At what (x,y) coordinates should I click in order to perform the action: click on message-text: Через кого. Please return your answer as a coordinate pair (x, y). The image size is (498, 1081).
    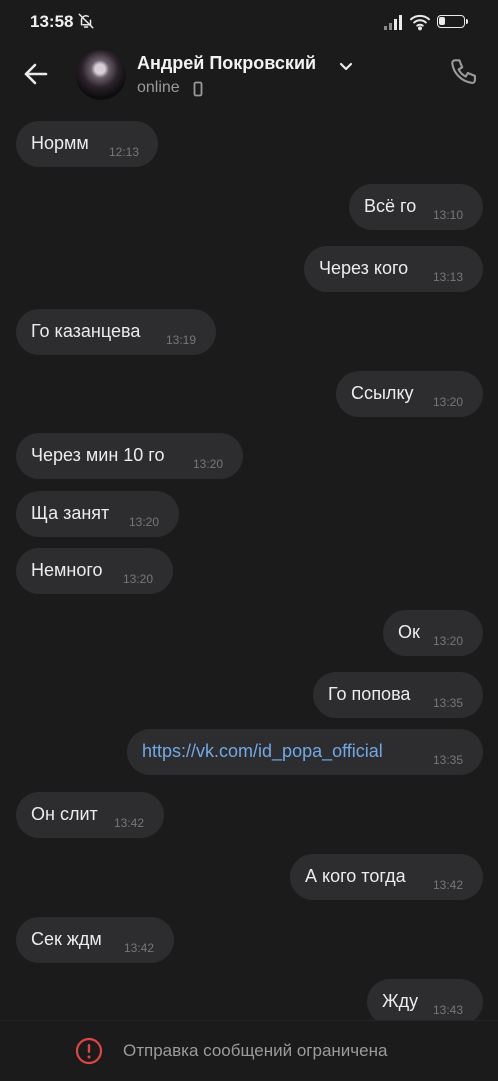
    Looking at the image, I should click on (364, 268).